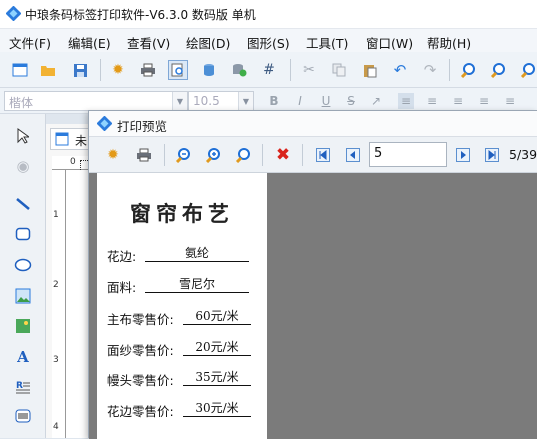 The width and height of the screenshot is (537, 439). What do you see at coordinates (178, 70) in the screenshot?
I see `print-preview-icon` at bounding box center [178, 70].